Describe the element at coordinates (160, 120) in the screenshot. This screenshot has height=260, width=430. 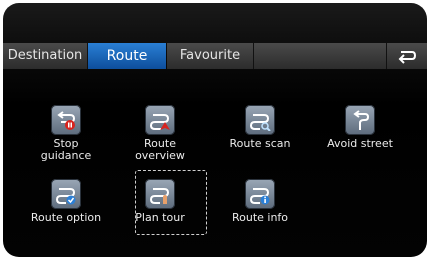
I see `route-overview-icon` at that location.